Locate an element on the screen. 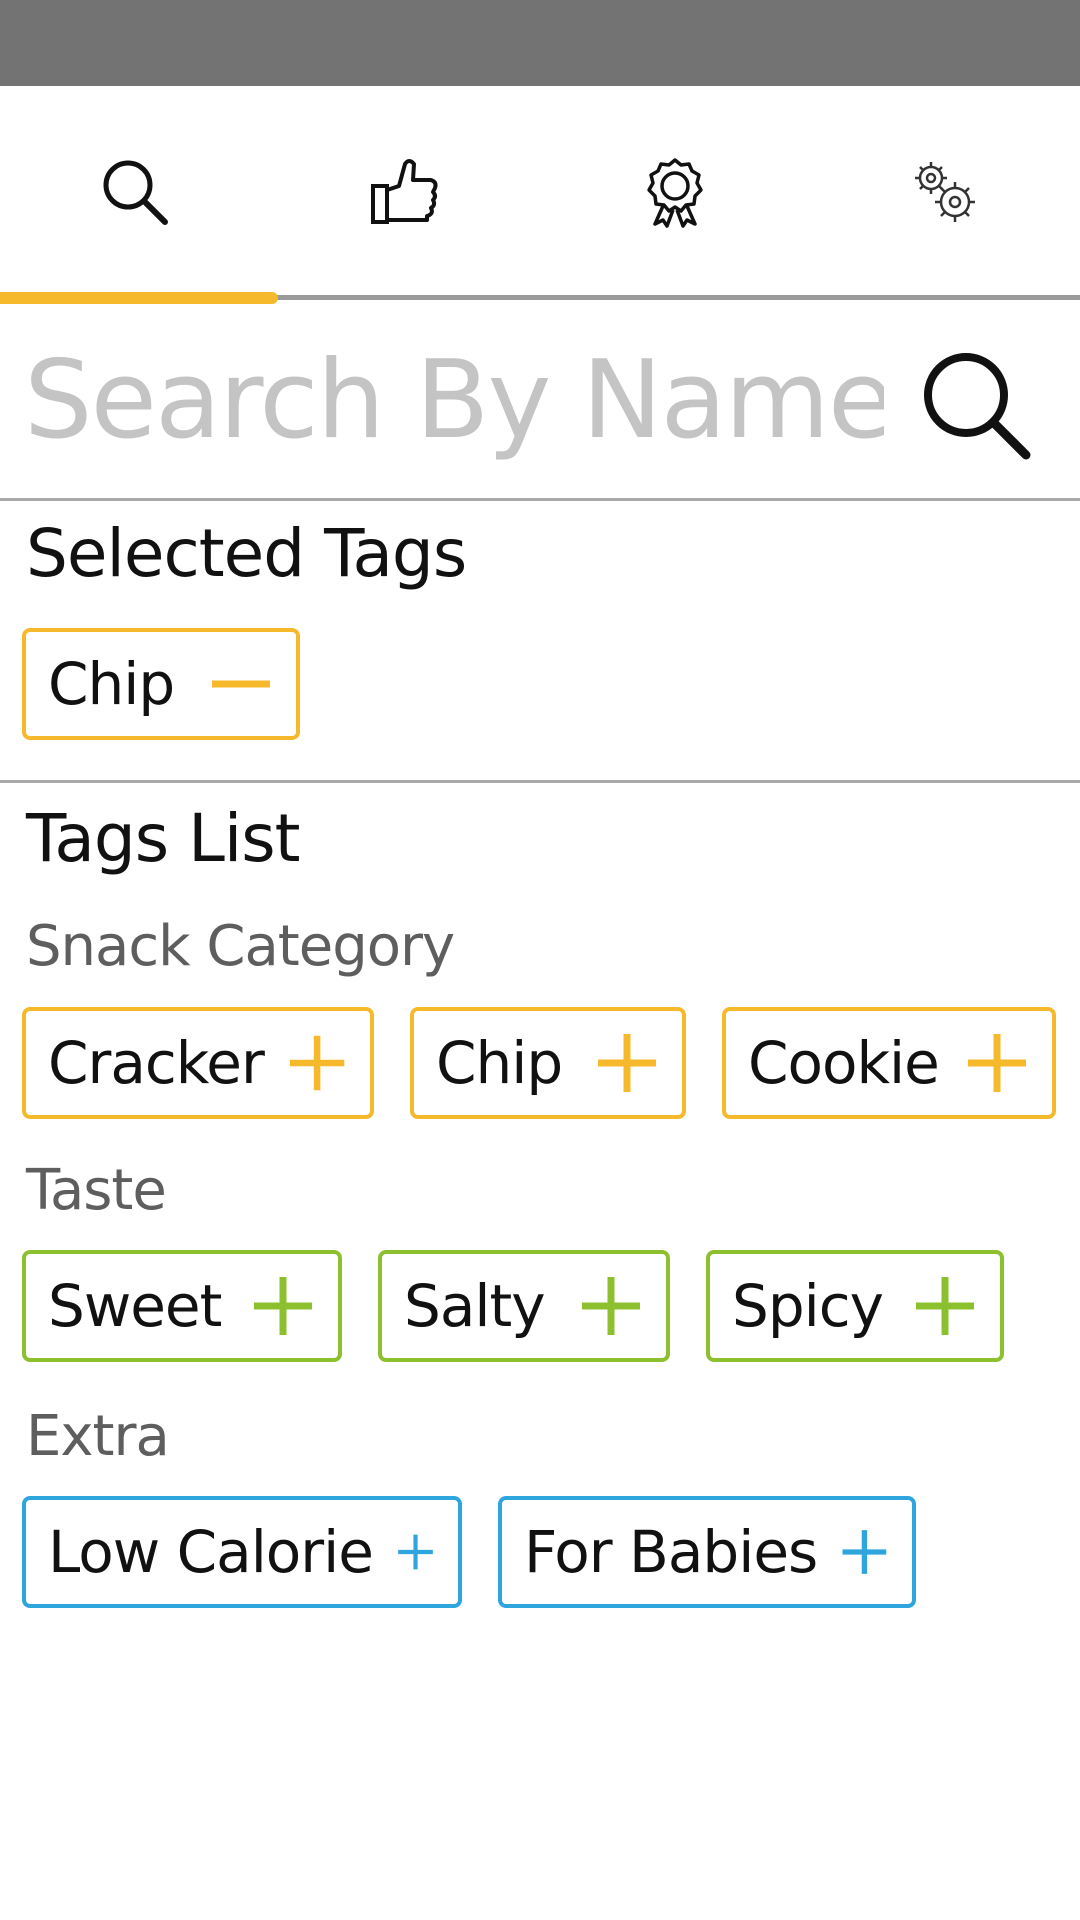  tag-row-snack-category: Cracker Chip Cookie is located at coordinates (539, 1063).